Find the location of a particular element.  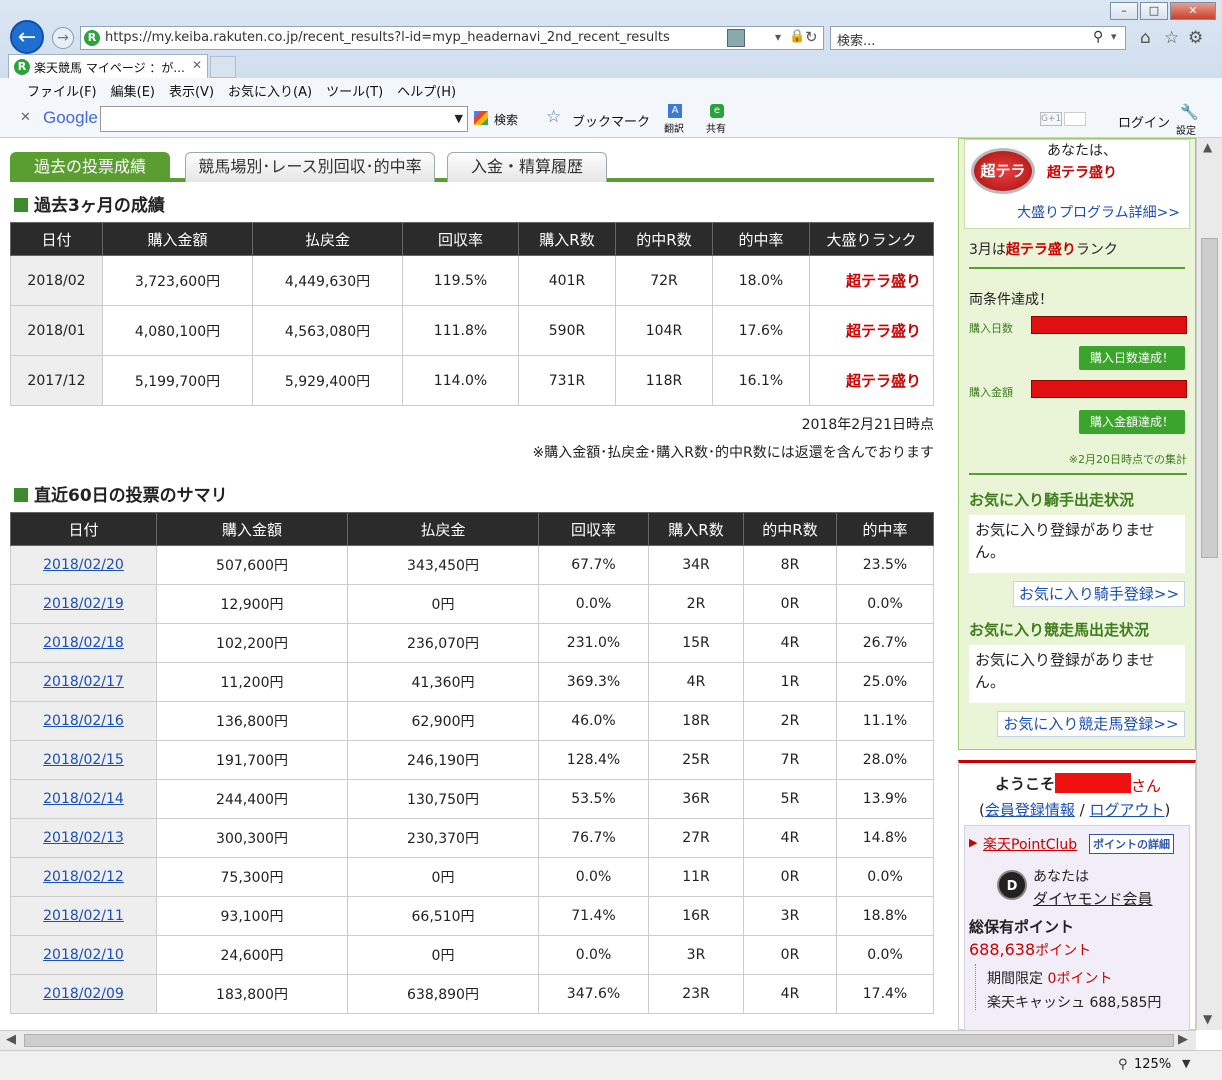

toolbar-close-icon: ✕ is located at coordinates (25, 117).